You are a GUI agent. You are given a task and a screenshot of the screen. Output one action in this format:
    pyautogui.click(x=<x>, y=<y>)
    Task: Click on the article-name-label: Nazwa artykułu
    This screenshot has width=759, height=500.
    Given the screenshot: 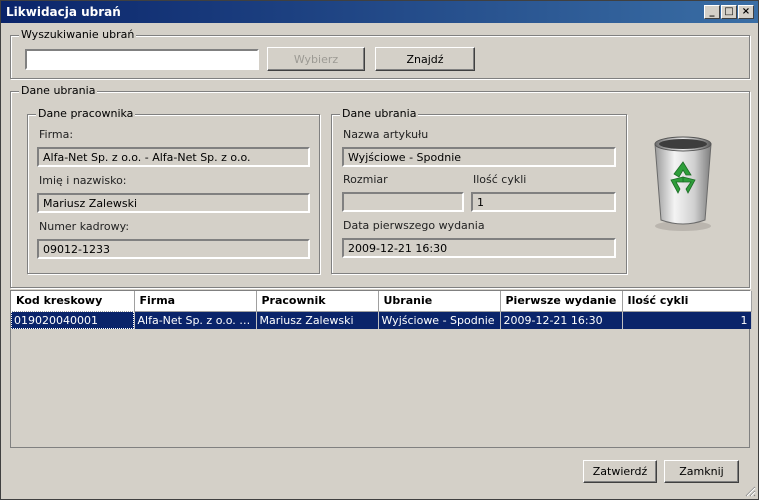 What is the action you would take?
    pyautogui.click(x=386, y=134)
    